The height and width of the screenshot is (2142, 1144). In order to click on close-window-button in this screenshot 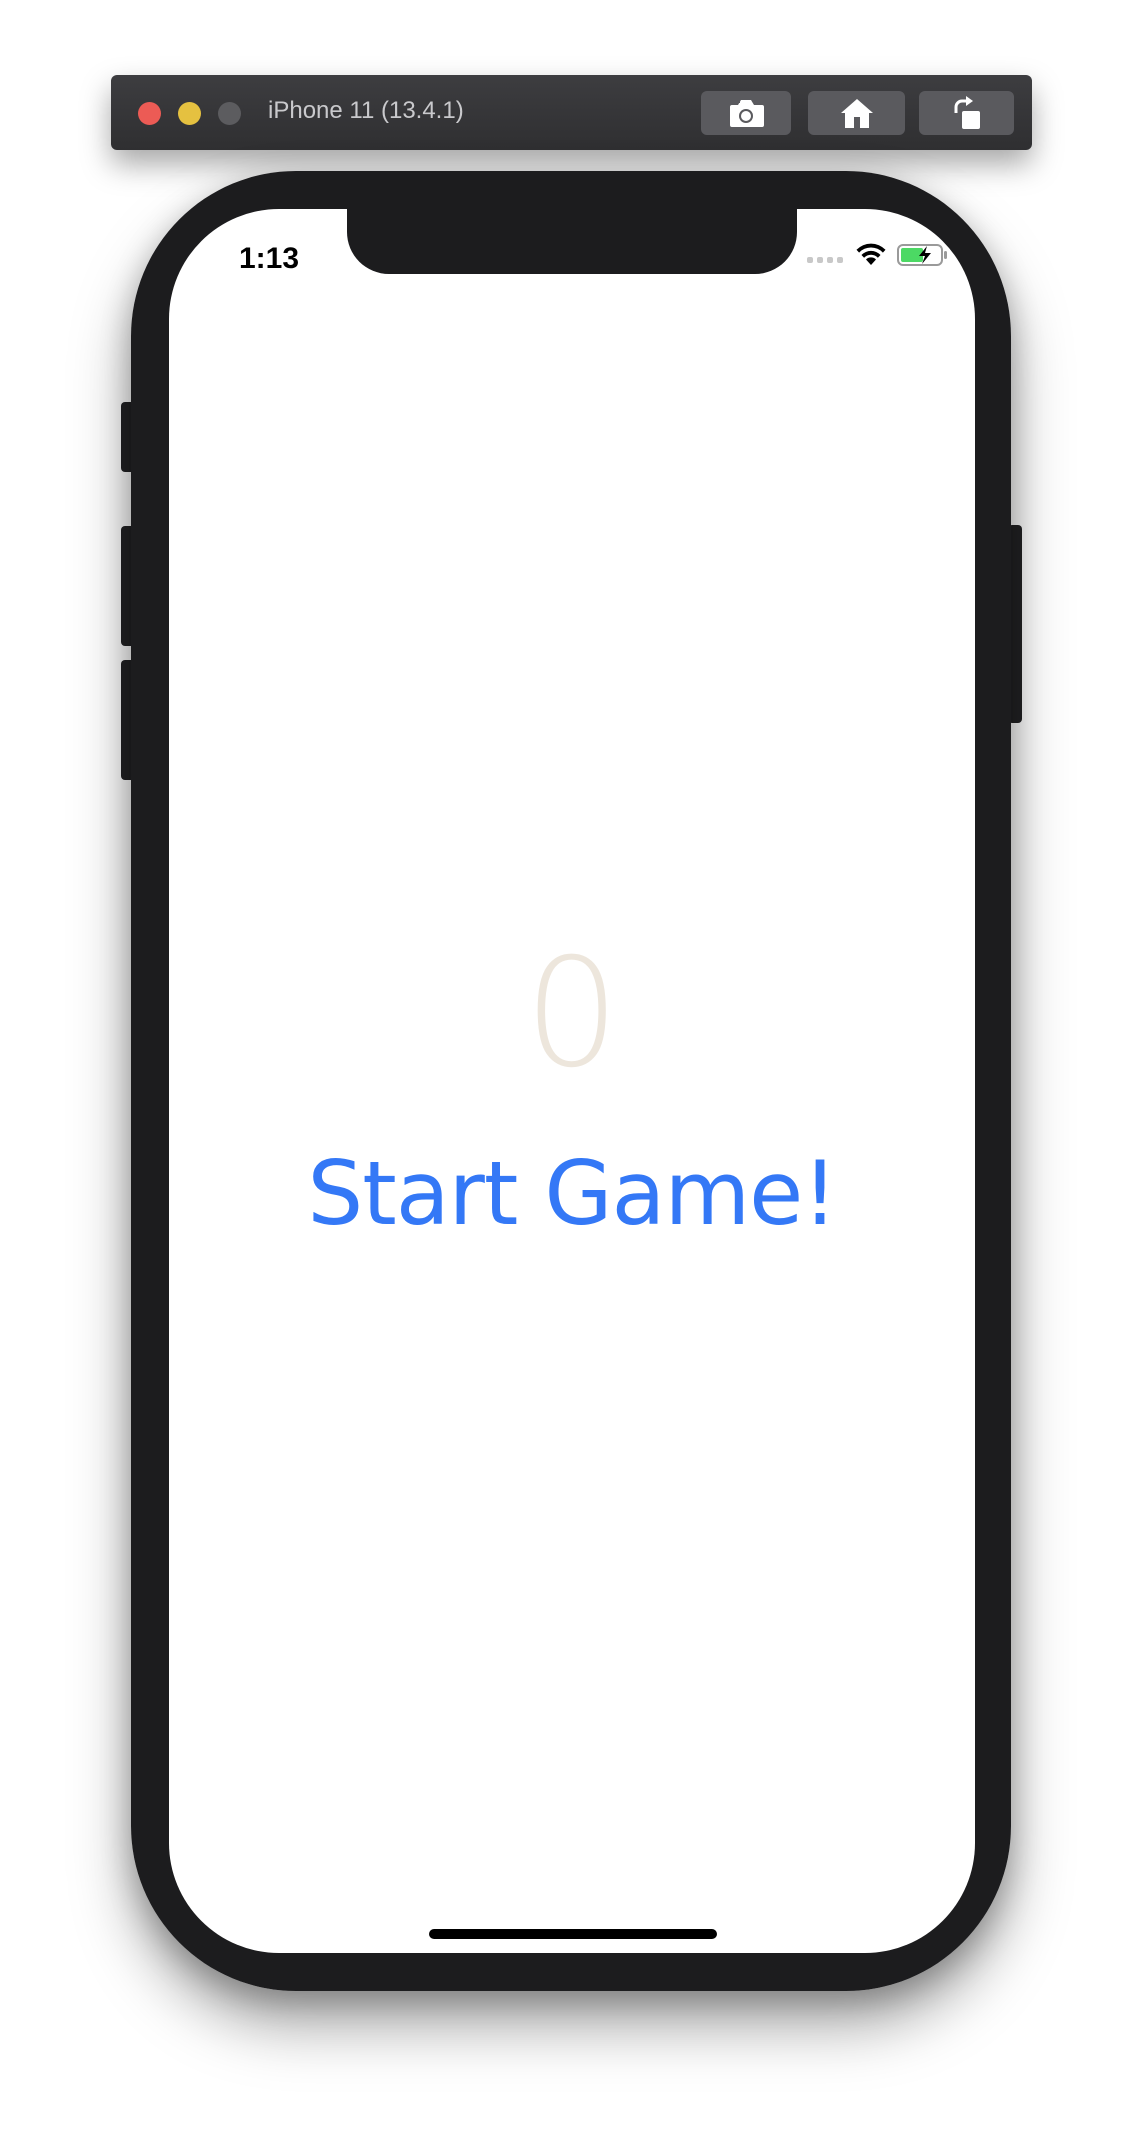, I will do `click(149, 113)`.